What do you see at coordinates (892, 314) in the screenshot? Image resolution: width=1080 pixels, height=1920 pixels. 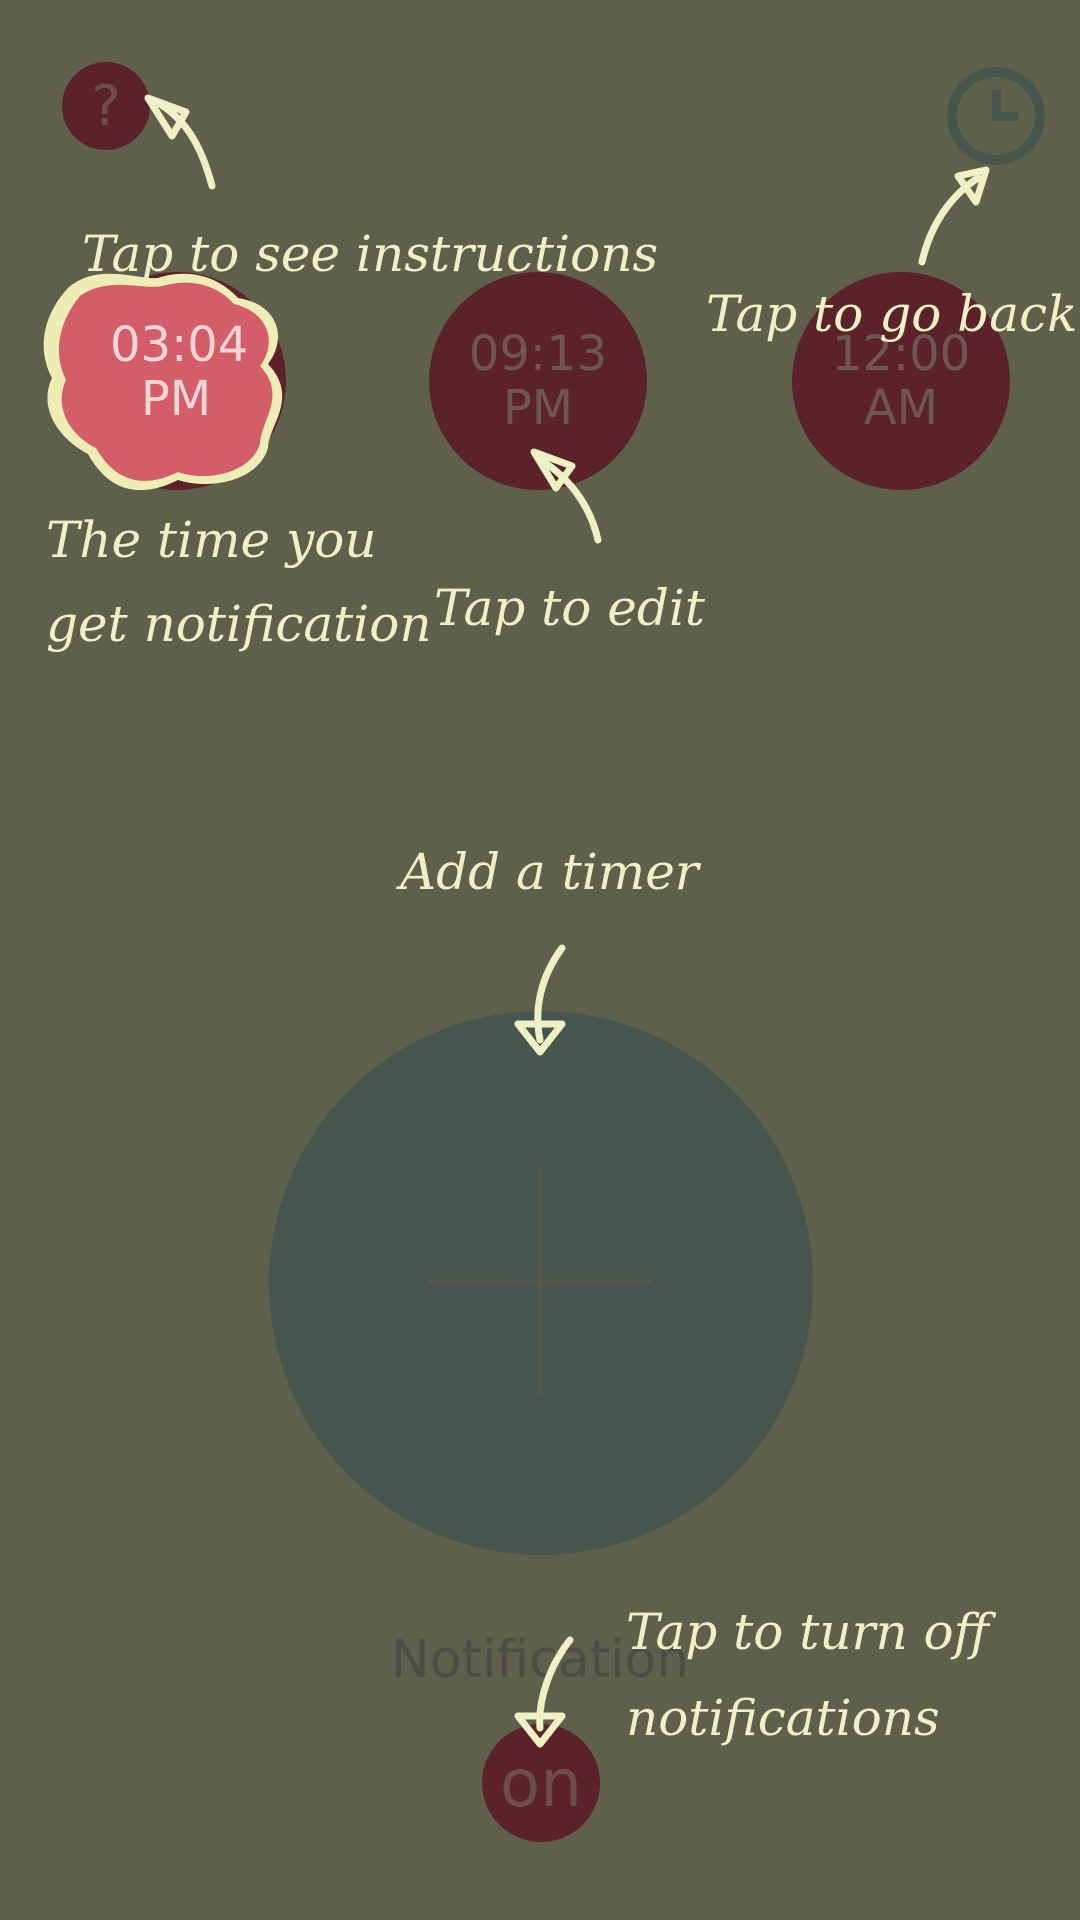 I see `hint-go-back: Tap to go back` at bounding box center [892, 314].